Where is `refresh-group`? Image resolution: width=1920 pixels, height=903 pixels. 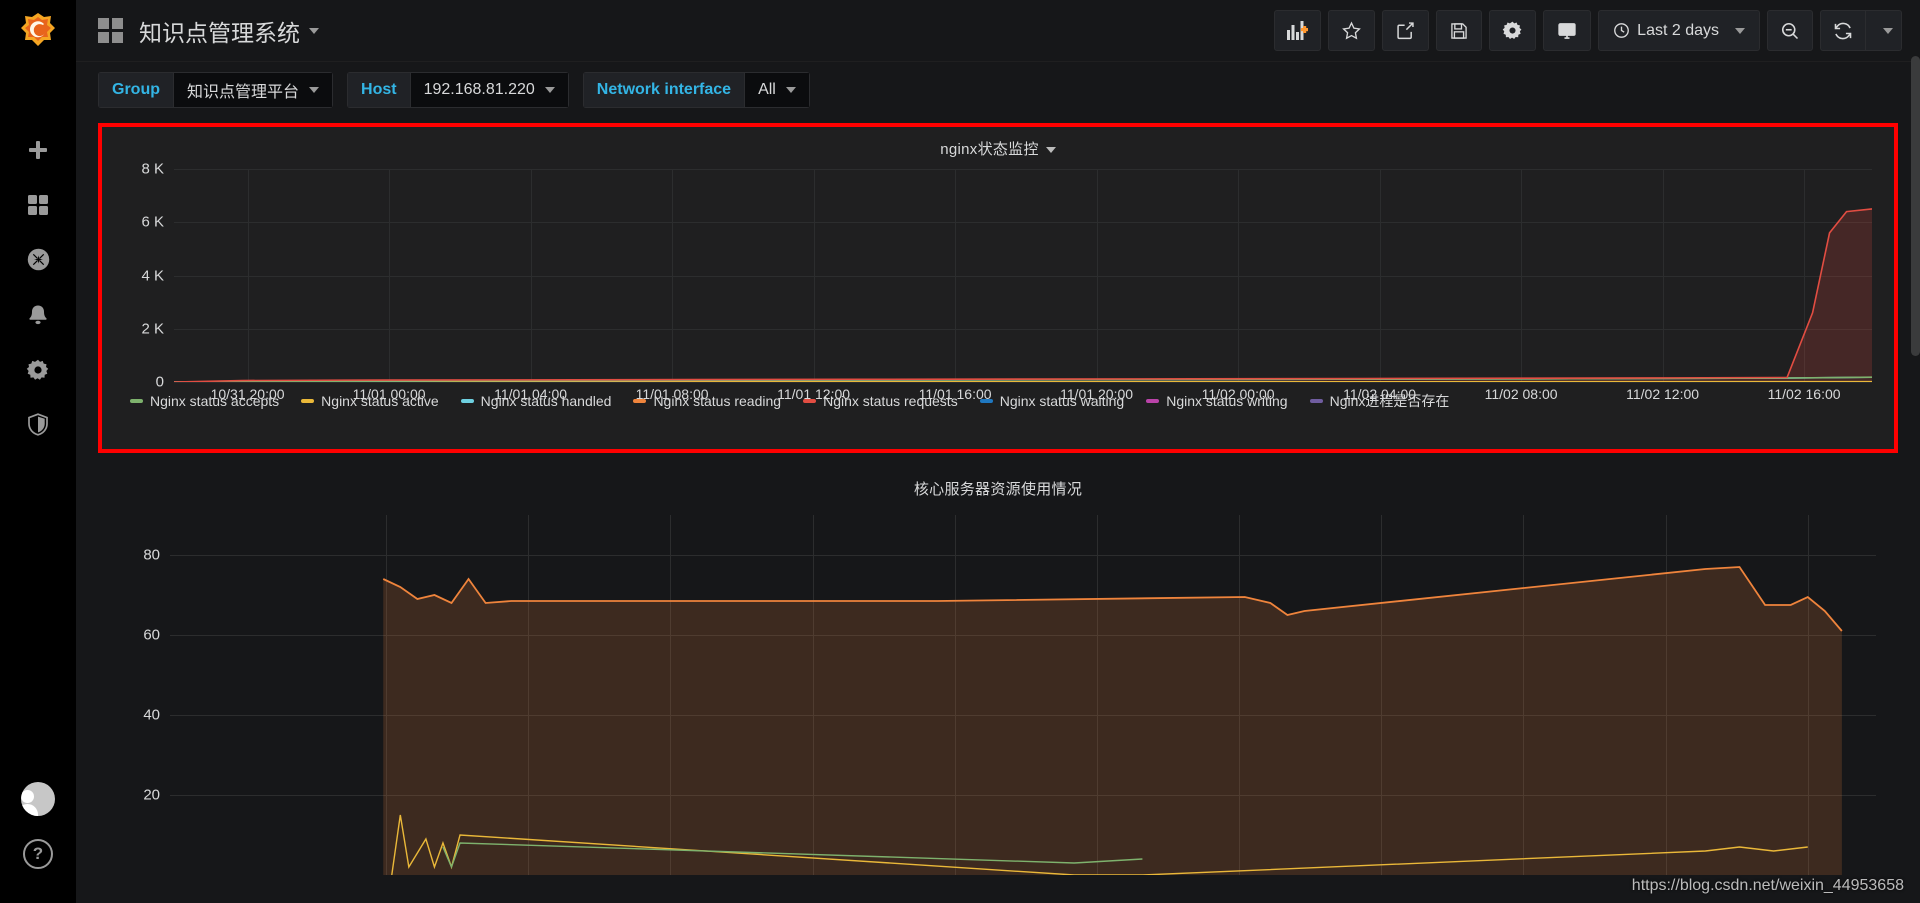 refresh-group is located at coordinates (1861, 30).